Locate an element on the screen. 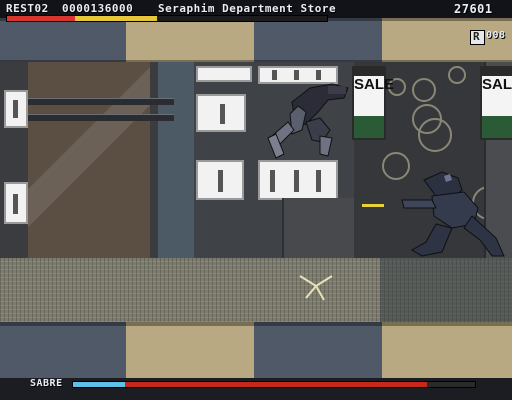 This screenshot has height=400, width=512. left-wall-panel is located at coordinates (89, 160).